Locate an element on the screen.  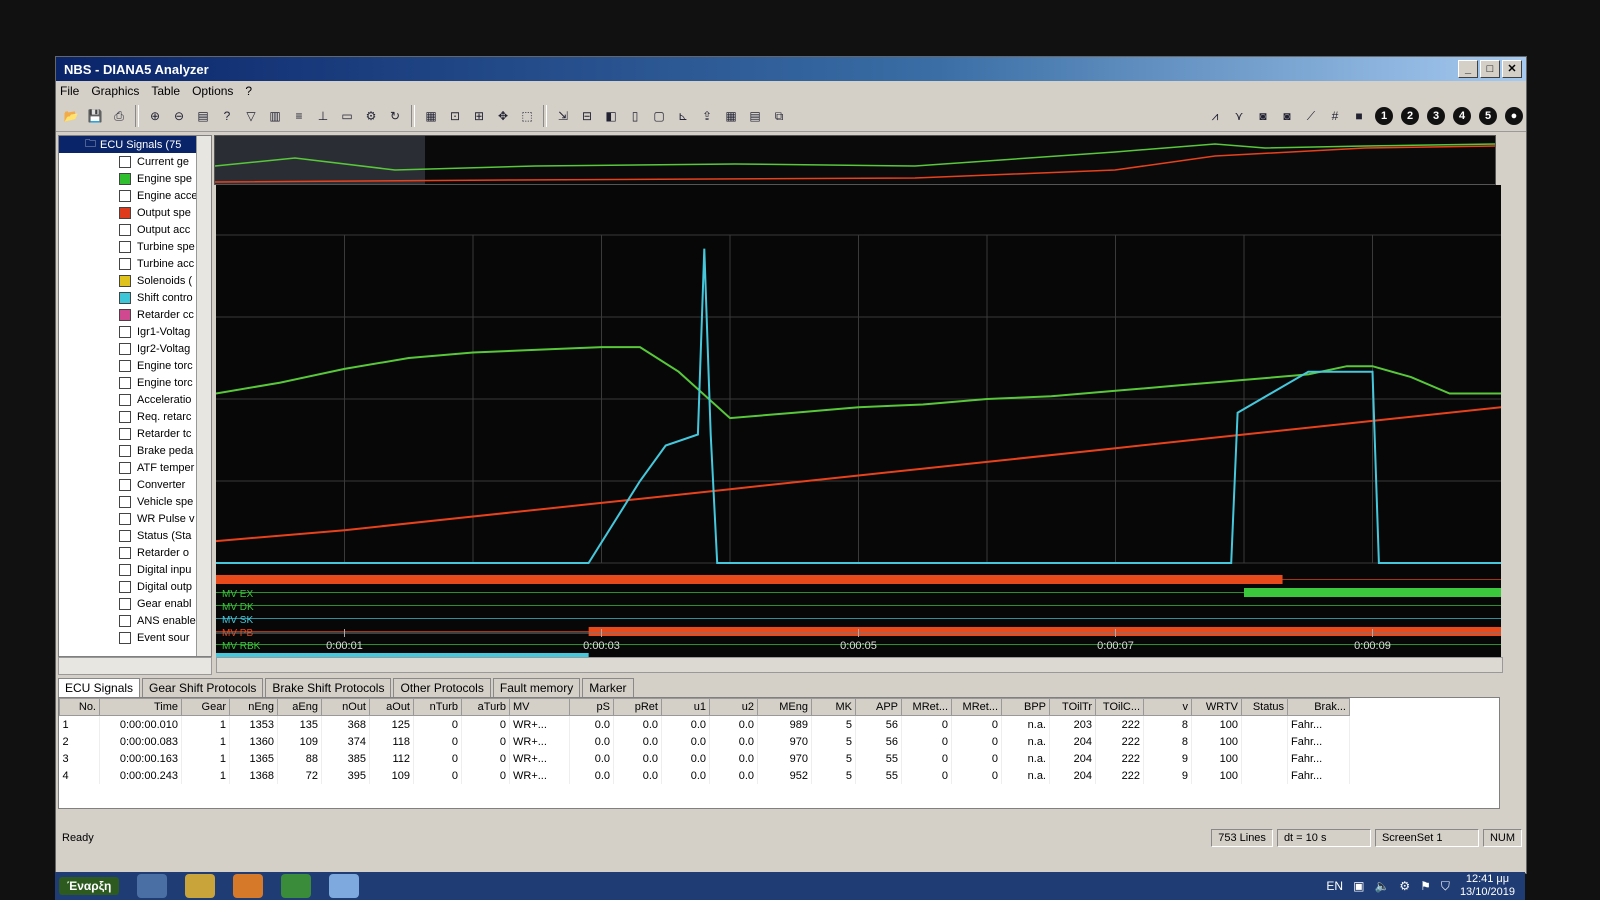
menu-graphics: Graphics is located at coordinates (115, 91).